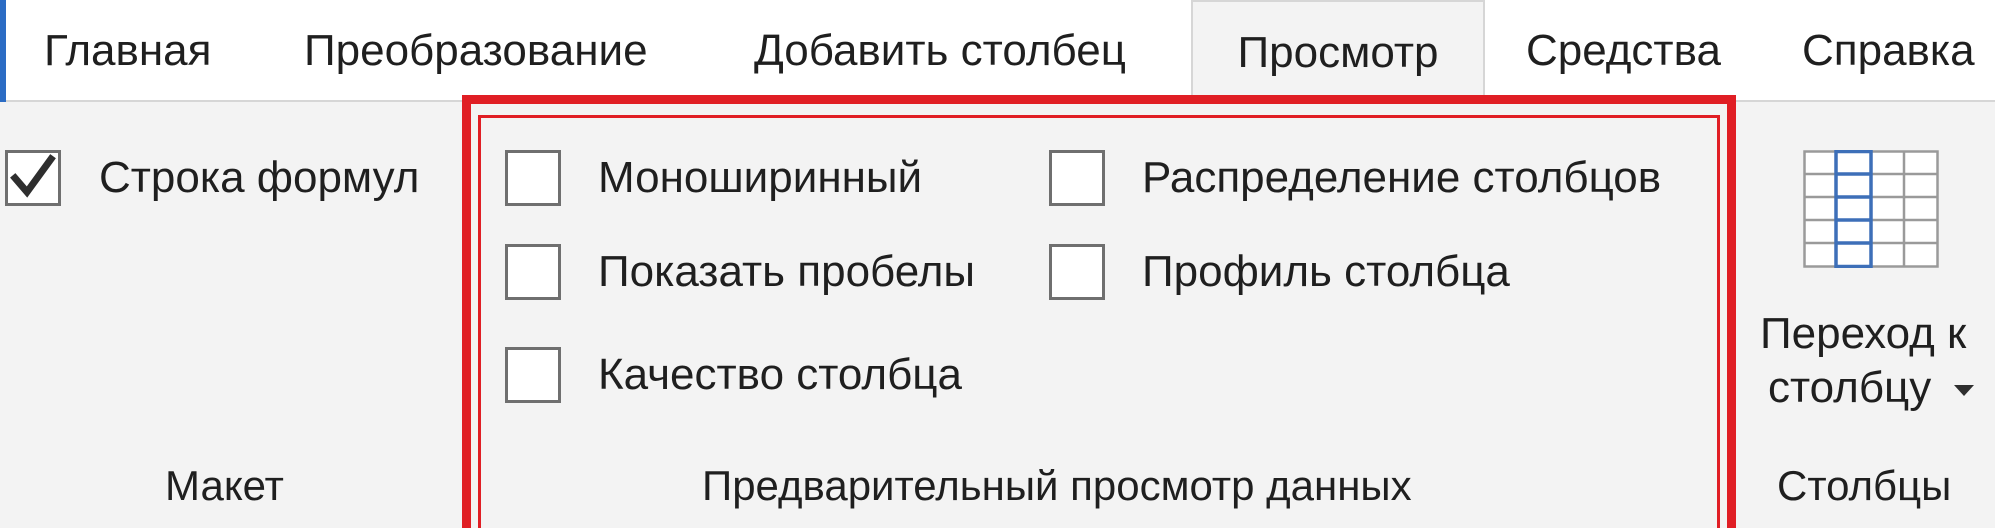 Image resolution: width=1995 pixels, height=528 pixels. I want to click on column-grid-icon, so click(1871, 209).